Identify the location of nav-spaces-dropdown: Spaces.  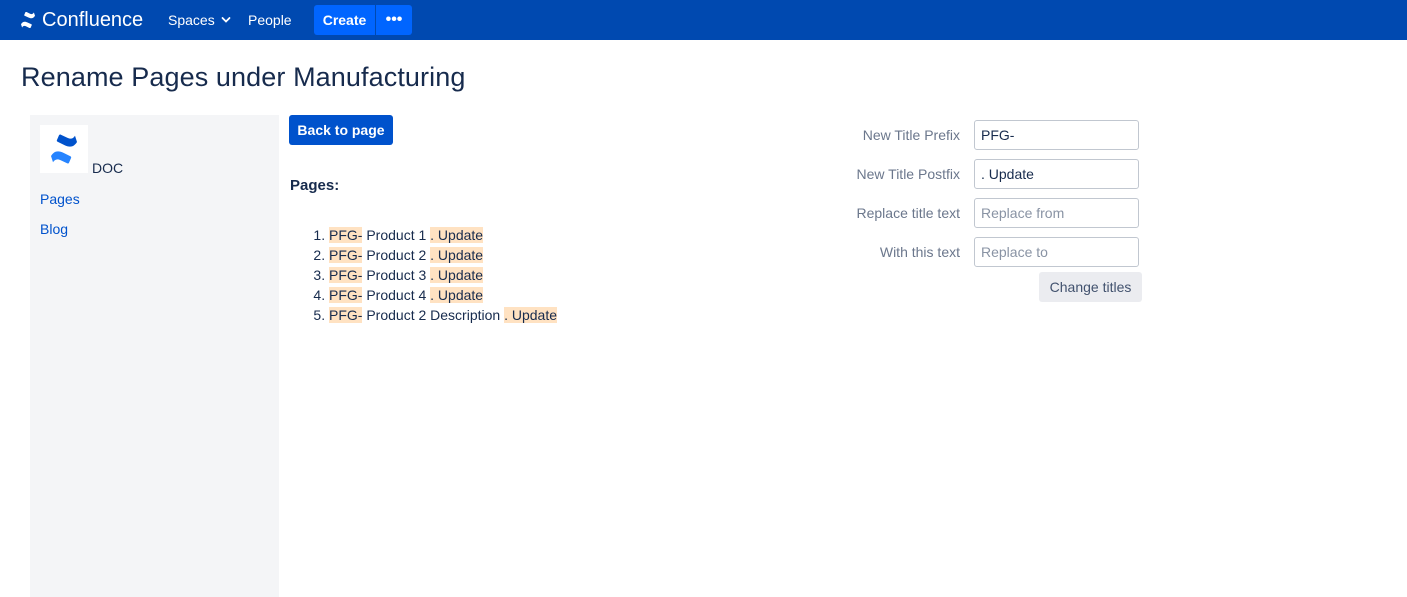
(199, 20).